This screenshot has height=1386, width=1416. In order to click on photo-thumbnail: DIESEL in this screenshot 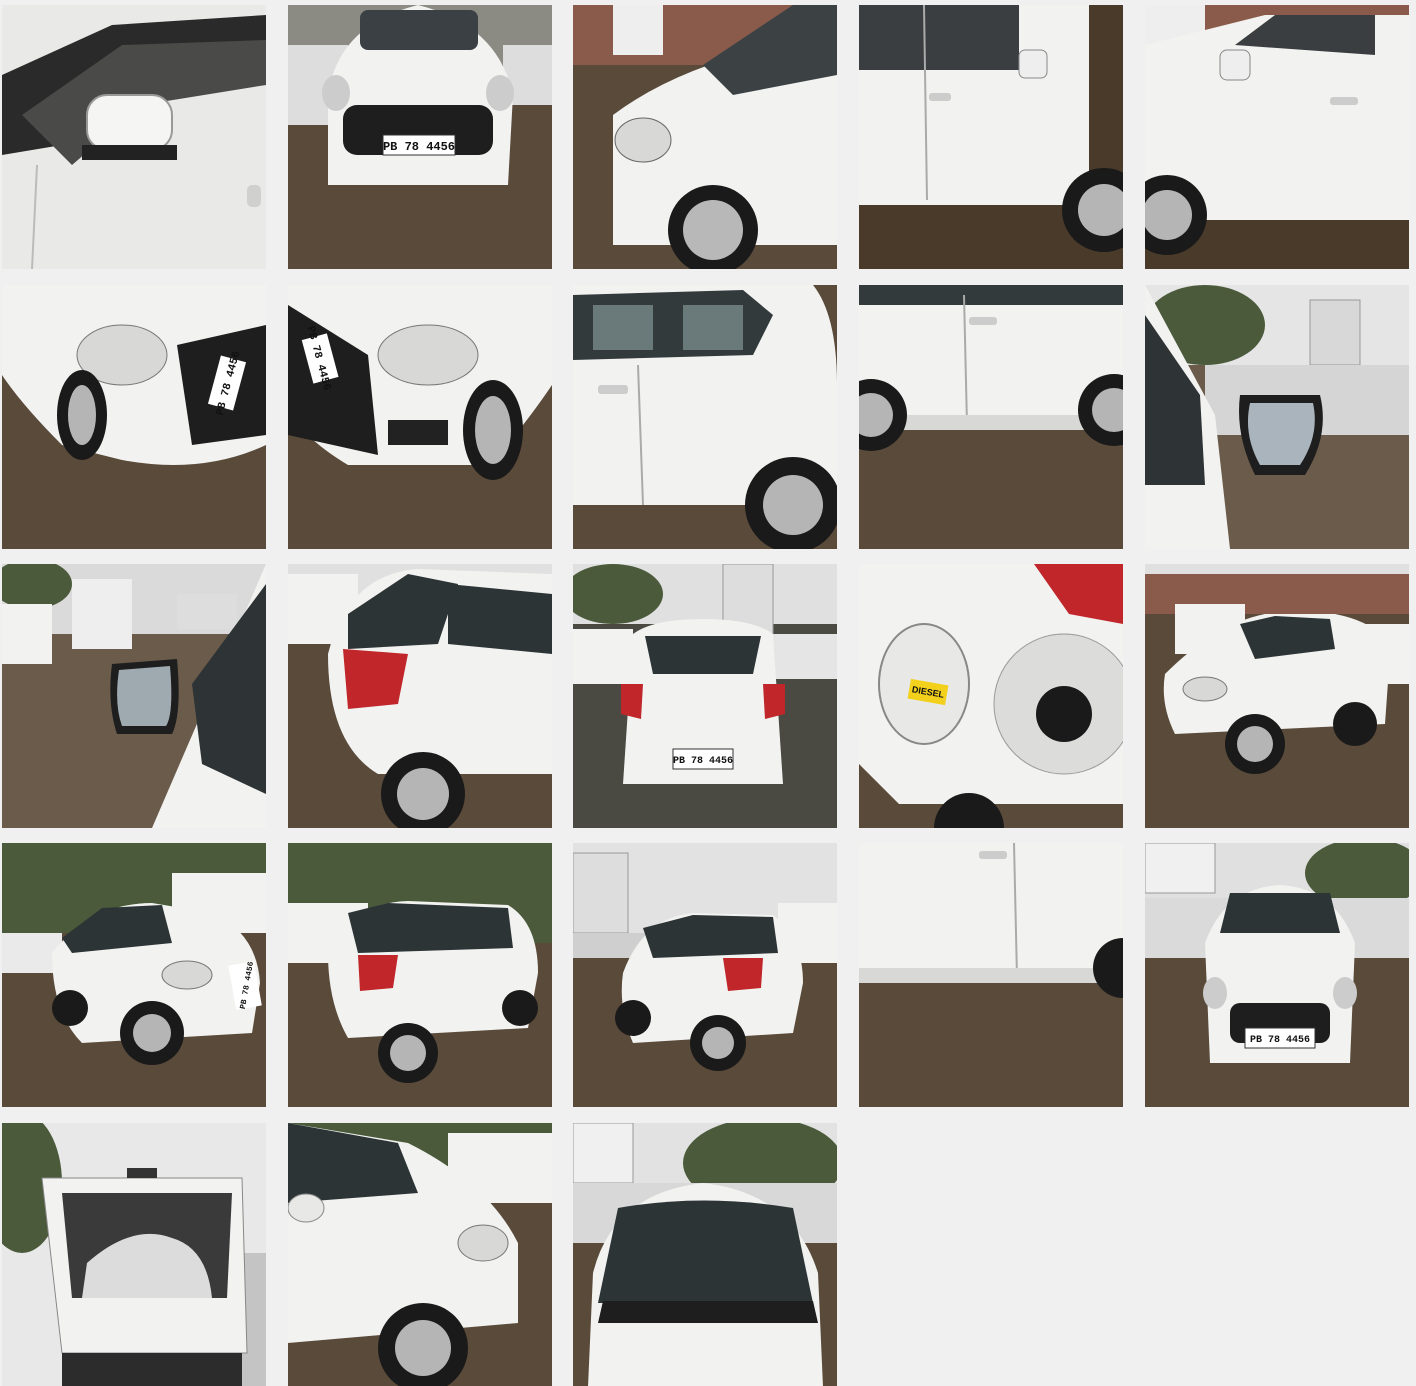, I will do `click(991, 696)`.